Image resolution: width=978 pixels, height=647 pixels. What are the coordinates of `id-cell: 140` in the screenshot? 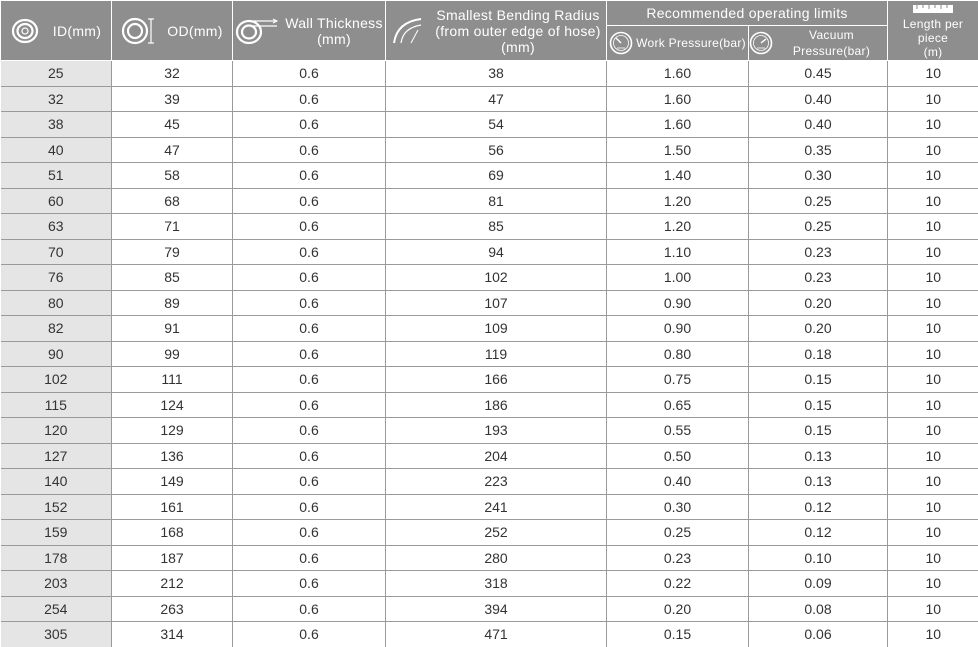 It's located at (56, 481).